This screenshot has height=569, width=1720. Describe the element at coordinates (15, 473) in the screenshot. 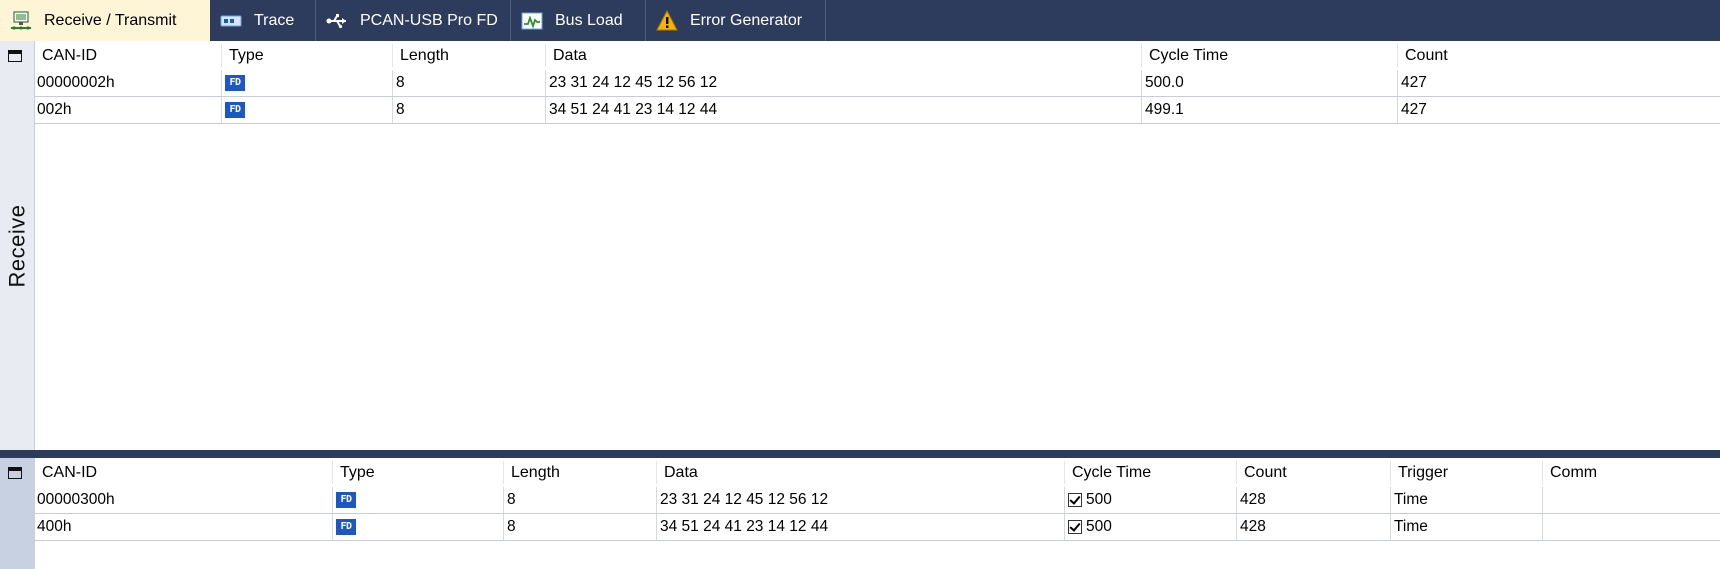

I see `window-maximize-icon` at that location.